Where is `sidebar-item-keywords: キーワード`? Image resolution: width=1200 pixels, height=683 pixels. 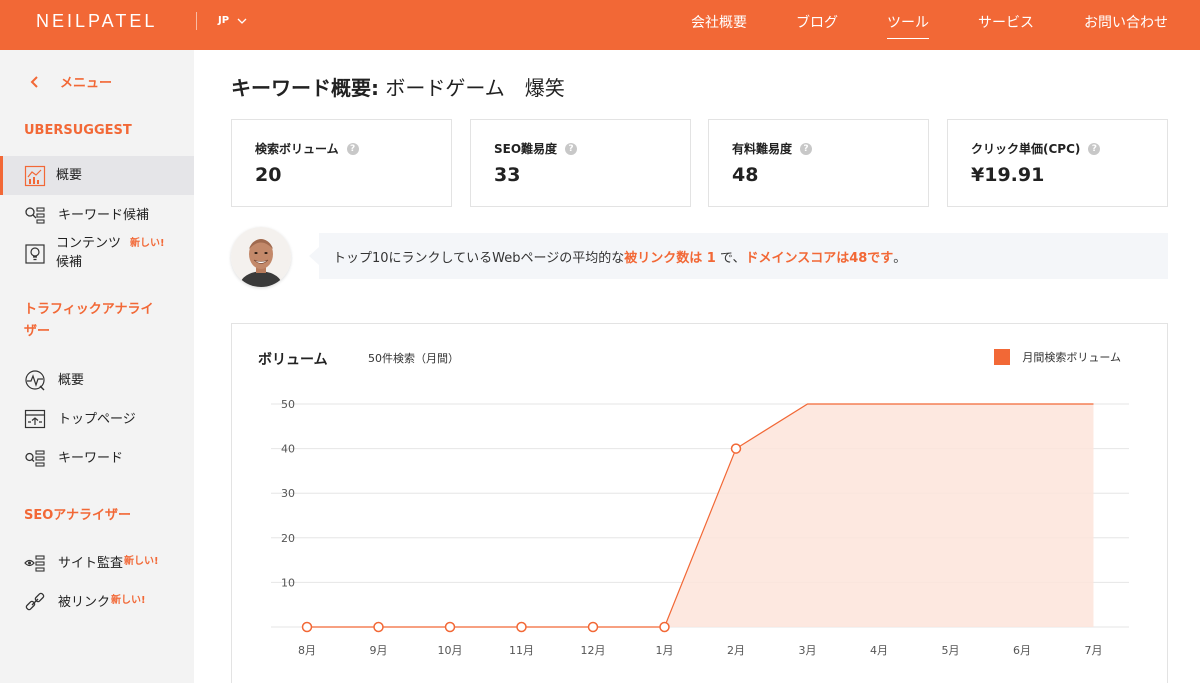
sidebar-item-keywords: キーワード is located at coordinates (97, 458).